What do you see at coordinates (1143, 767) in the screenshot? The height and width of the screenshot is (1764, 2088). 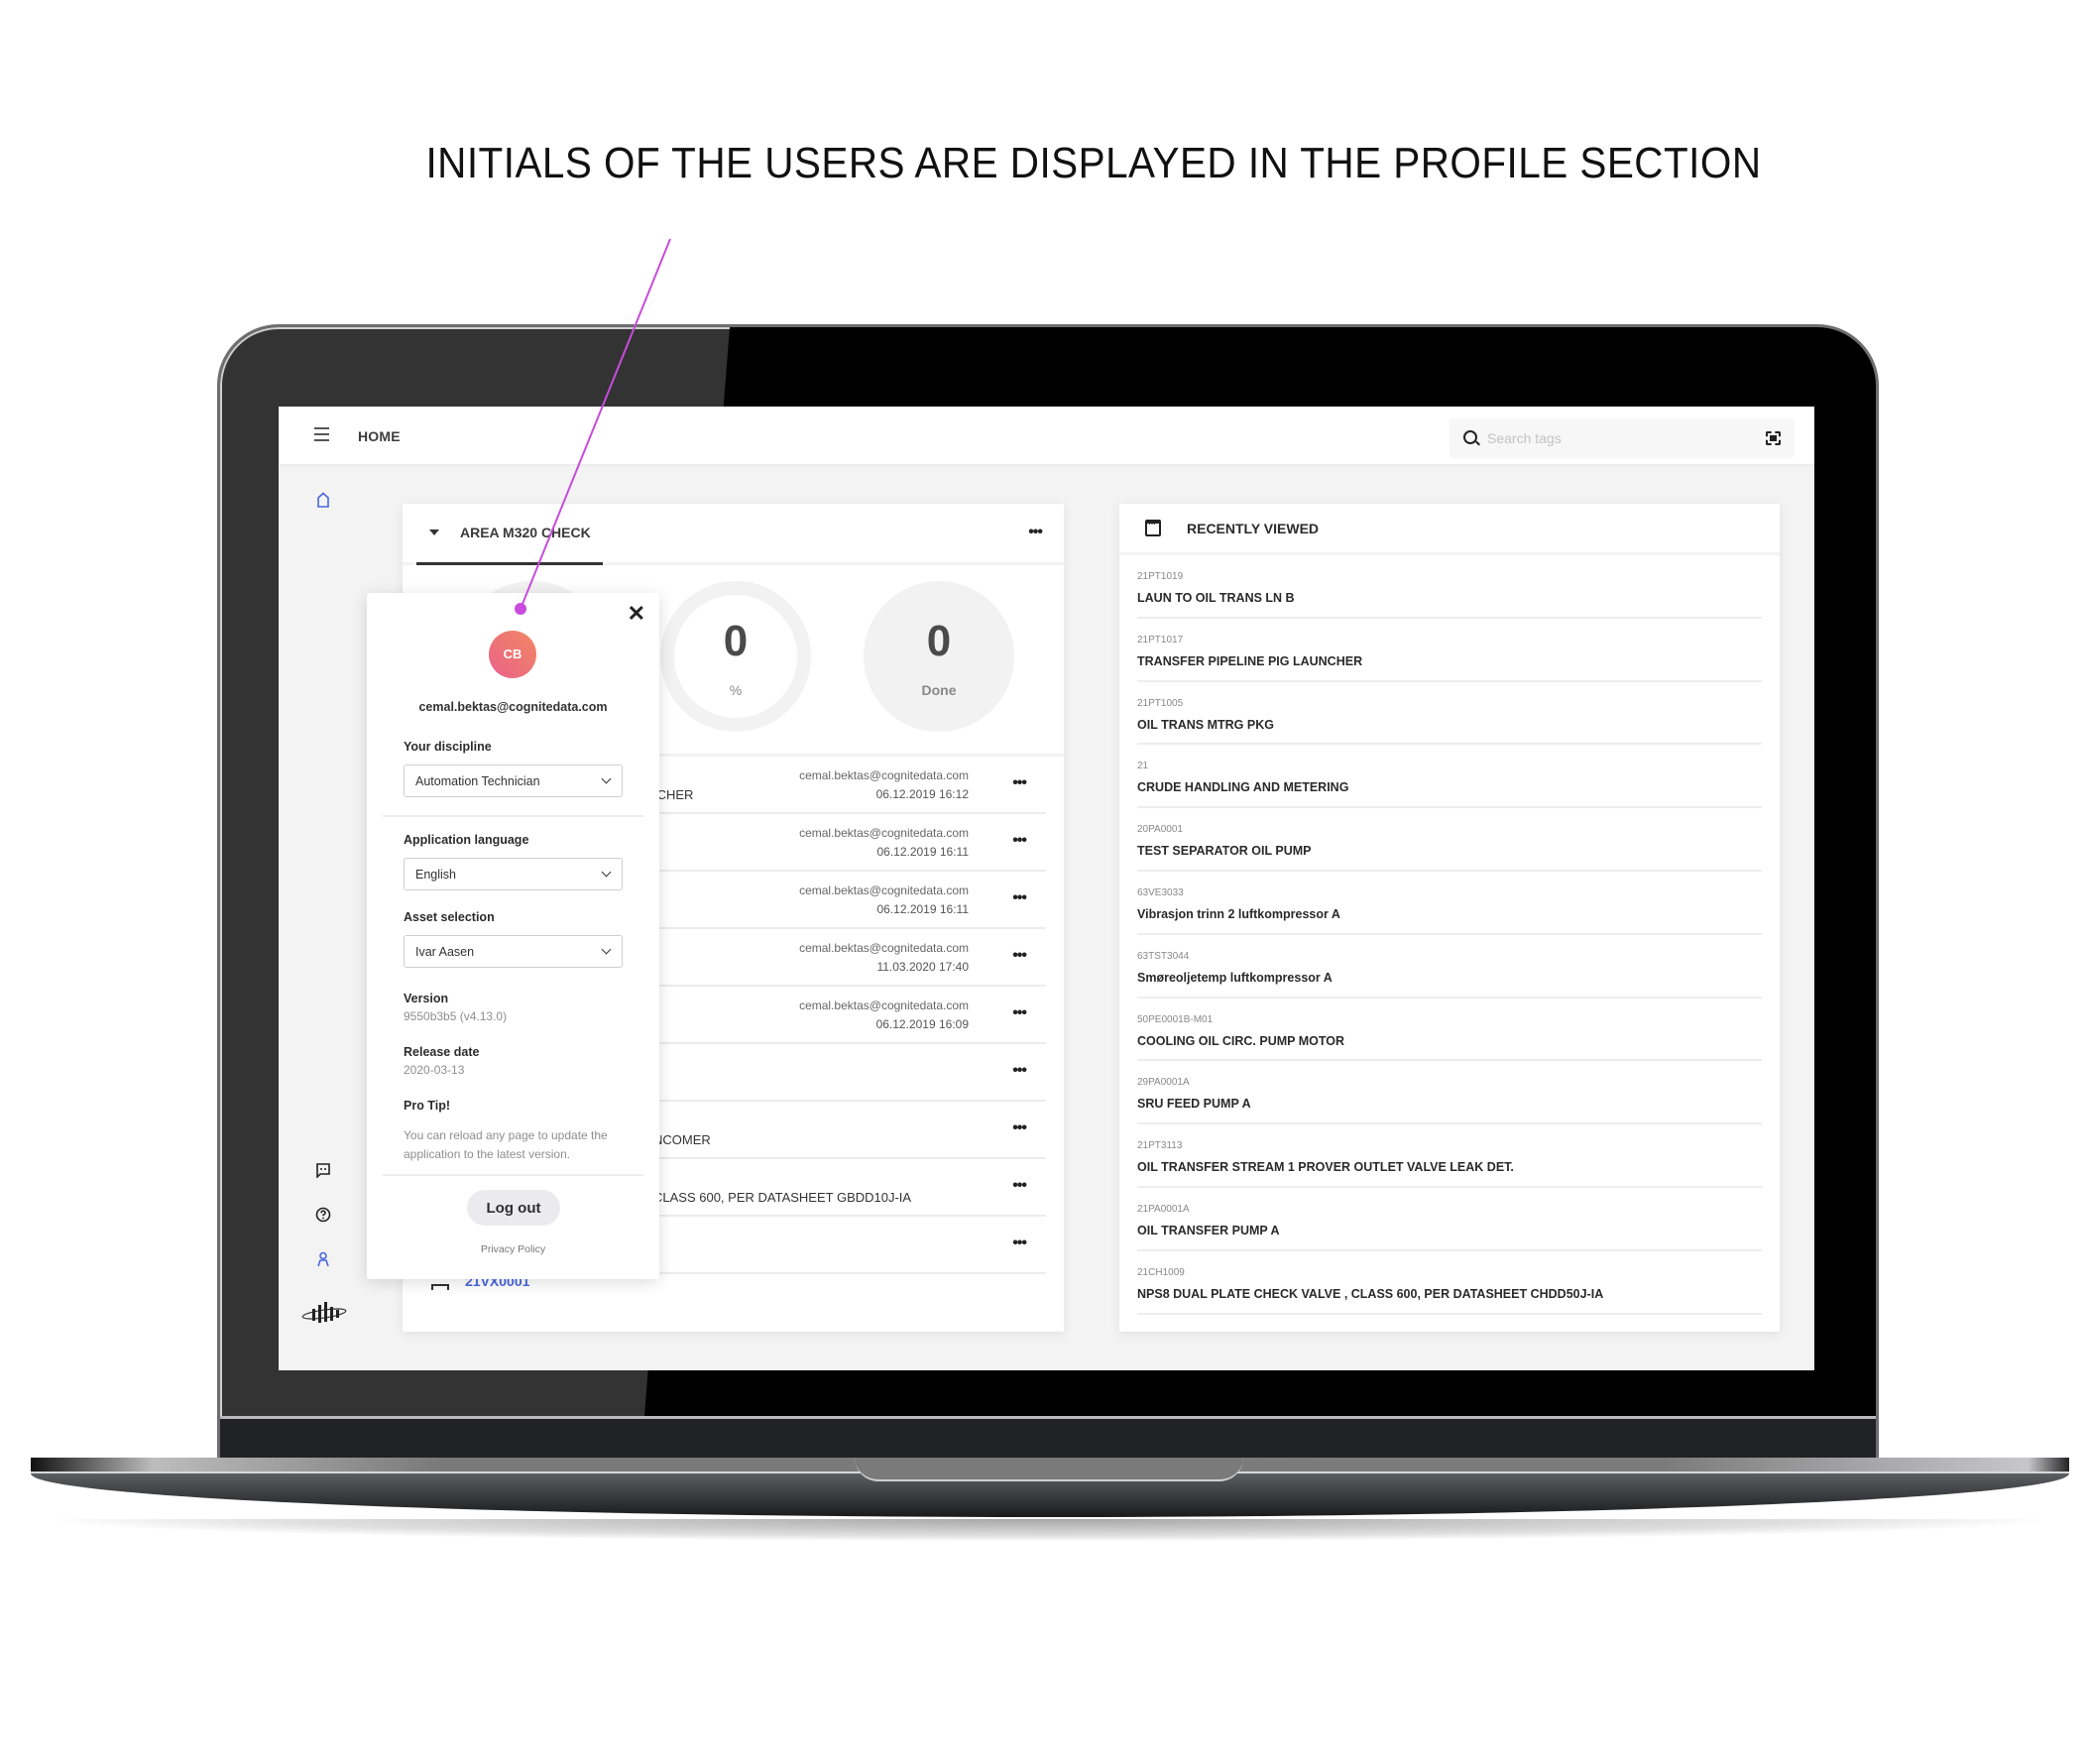 I see `tag-code: 21` at bounding box center [1143, 767].